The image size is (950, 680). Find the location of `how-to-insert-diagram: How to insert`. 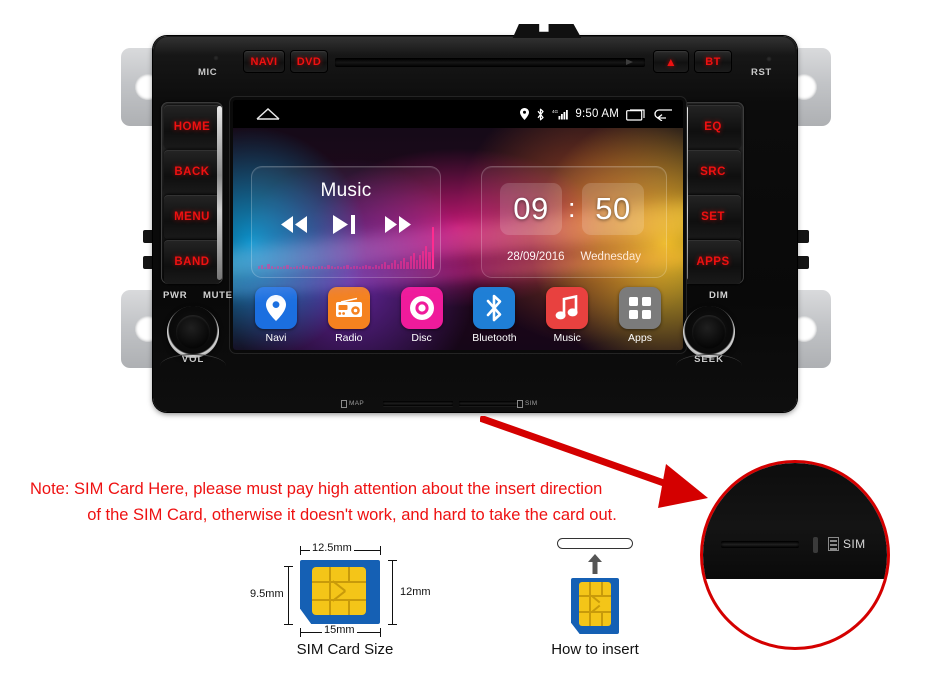

how-to-insert-diagram: How to insert is located at coordinates (595, 596).